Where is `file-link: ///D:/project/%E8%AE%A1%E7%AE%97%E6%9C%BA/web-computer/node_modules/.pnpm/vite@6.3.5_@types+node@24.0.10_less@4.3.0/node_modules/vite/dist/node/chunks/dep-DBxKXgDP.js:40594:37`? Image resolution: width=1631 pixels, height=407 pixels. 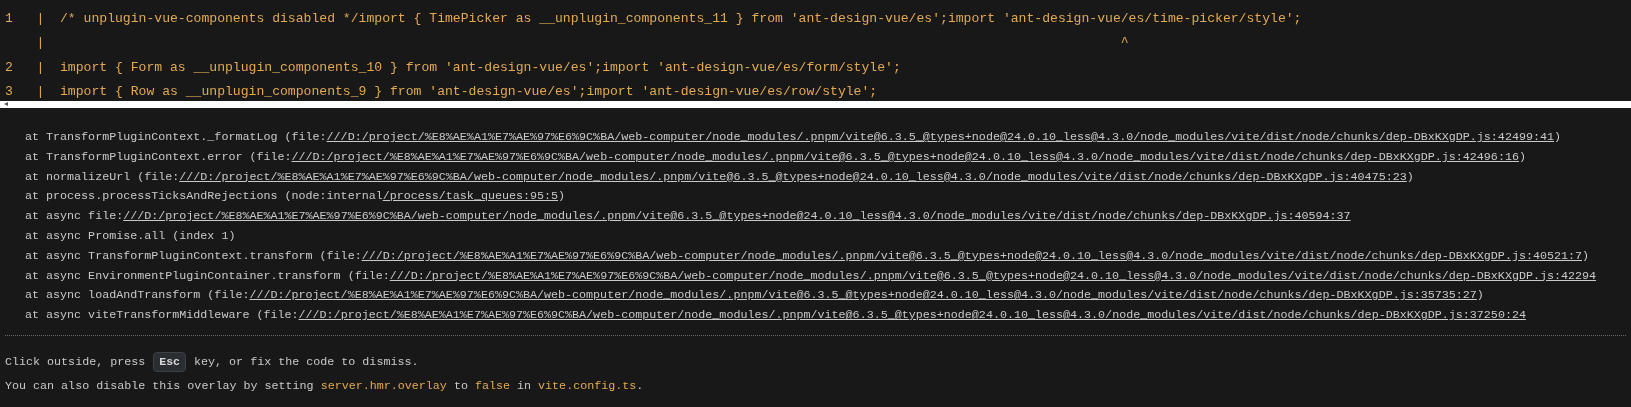
file-link: ///D:/project/%E8%AE%A1%E7%AE%97%E6%9C%BA/web-computer/node_modules/.pnpm/vite@6.3.5_@types+node@24.0.10_less@4.3.0/node_modules/vite/dist/node/chunks/dep-DBxKXgDP.js:40594:37 is located at coordinates (737, 216).